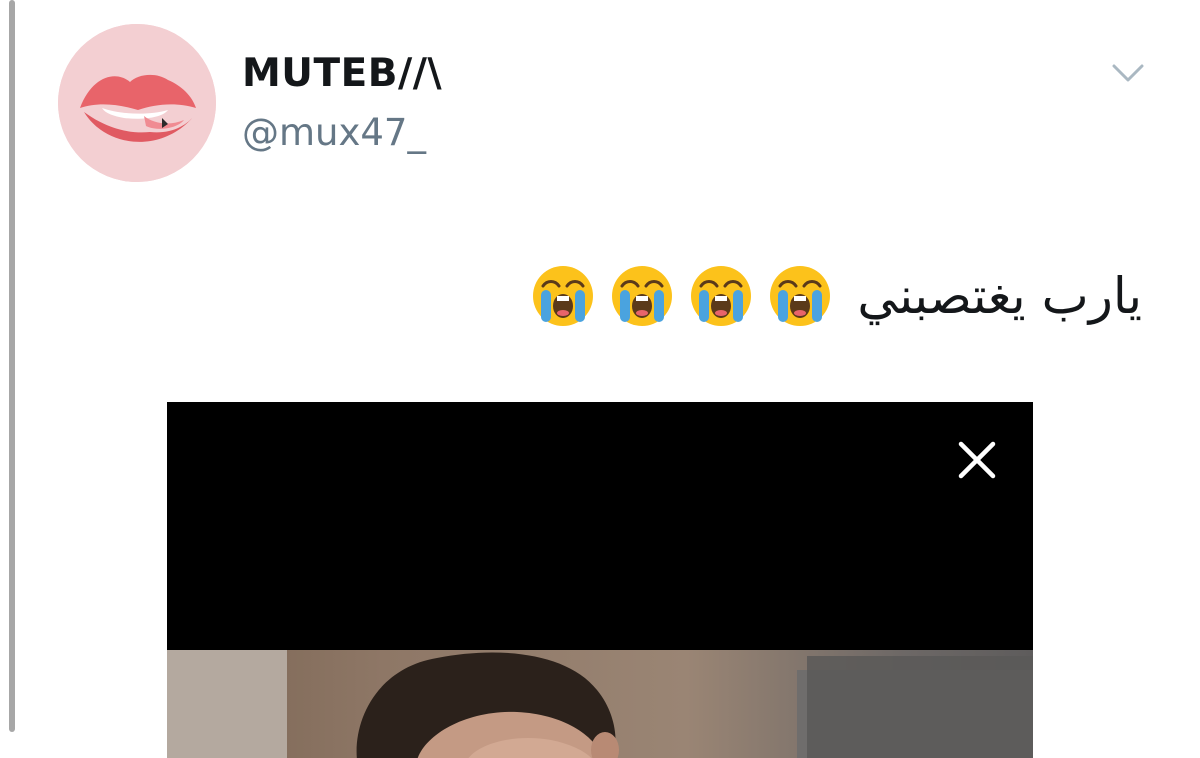 Image resolution: width=1200 pixels, height=758 pixels. What do you see at coordinates (342, 74) in the screenshot?
I see `display-name: MUTEB//\` at bounding box center [342, 74].